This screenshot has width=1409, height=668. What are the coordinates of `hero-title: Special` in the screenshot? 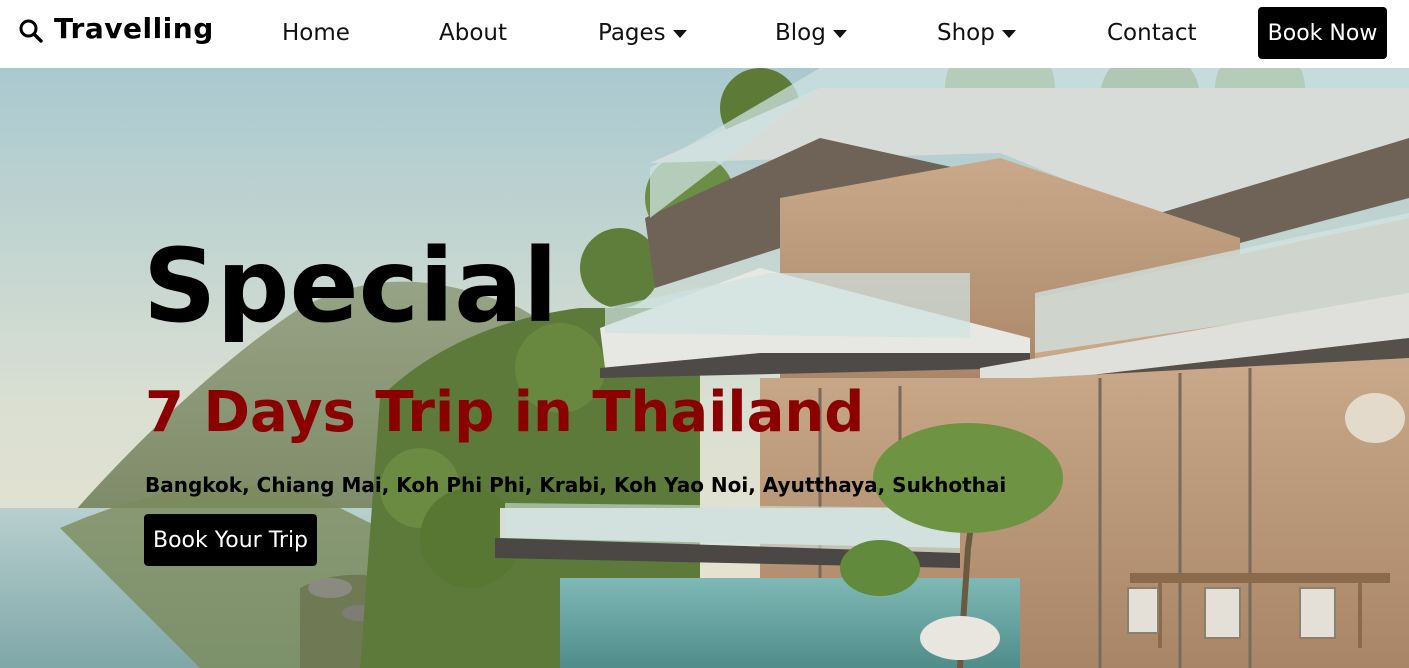 It's located at (350, 286).